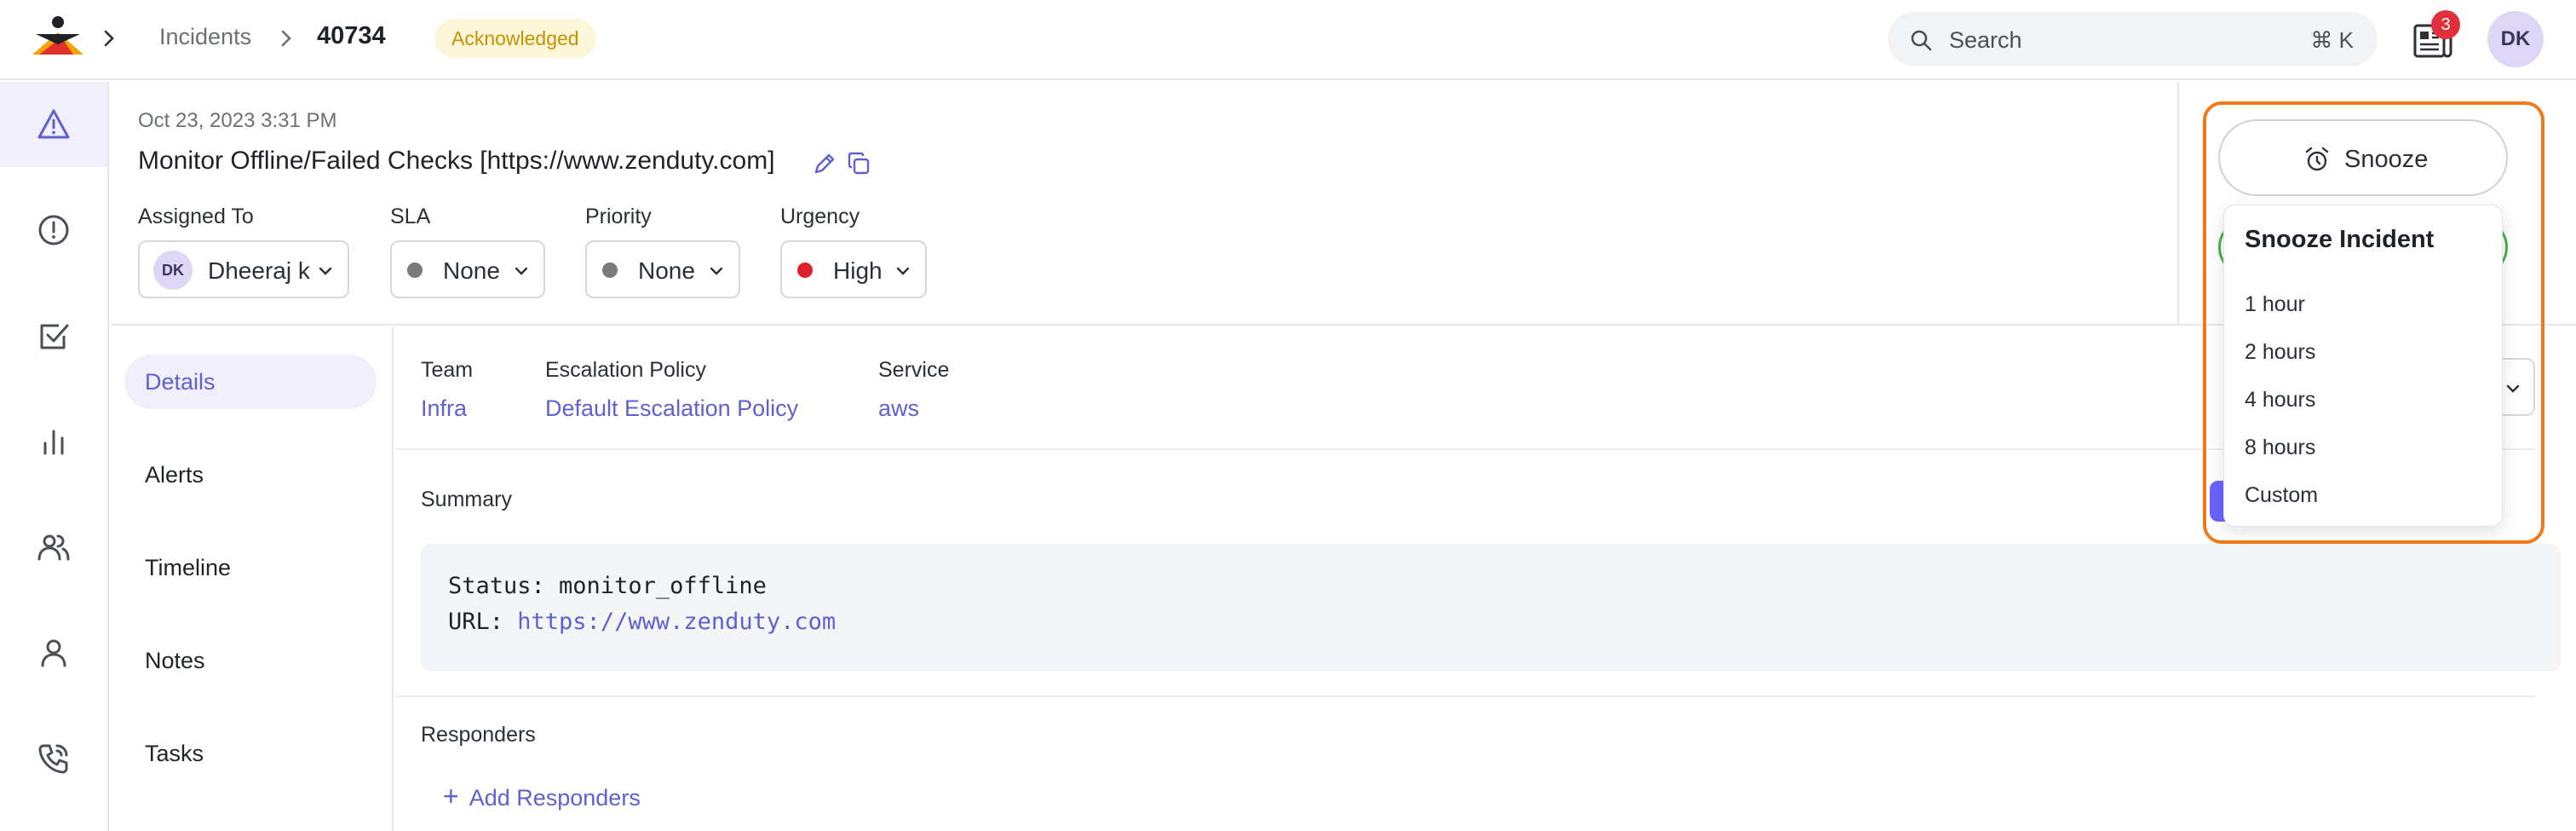 The image size is (2576, 831). What do you see at coordinates (2133, 39) in the screenshot?
I see `search-input: Search ⌘ K` at bounding box center [2133, 39].